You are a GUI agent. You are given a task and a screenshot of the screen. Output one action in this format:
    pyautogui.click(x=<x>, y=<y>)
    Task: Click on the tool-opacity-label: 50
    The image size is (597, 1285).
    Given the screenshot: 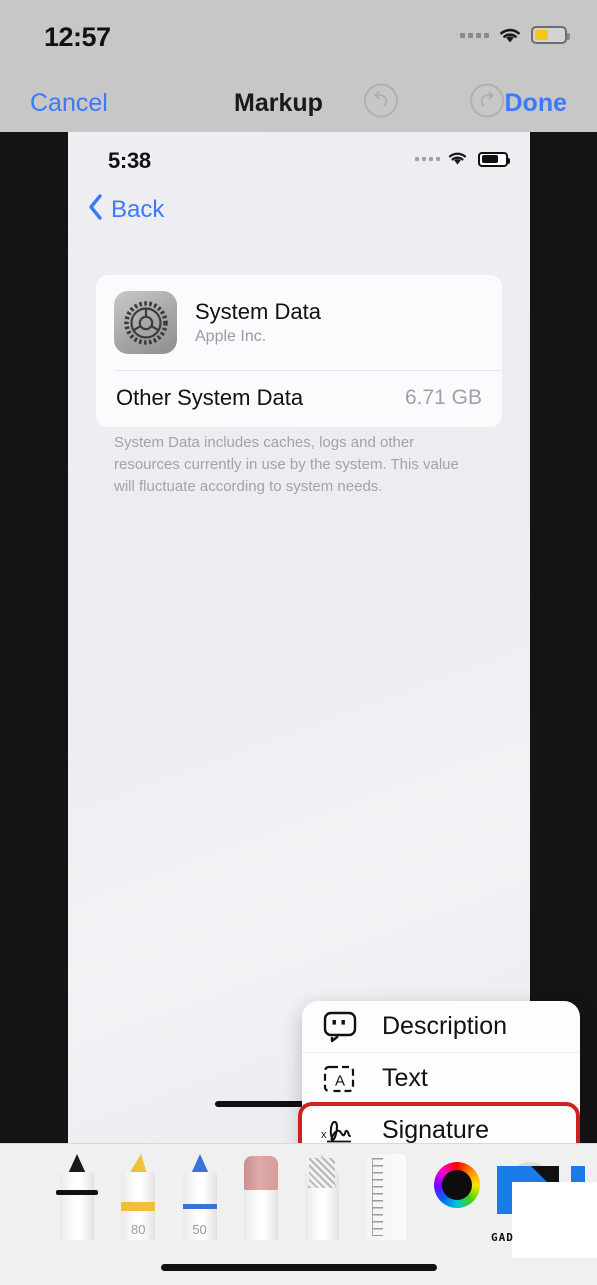 What is the action you would take?
    pyautogui.click(x=199, y=1229)
    